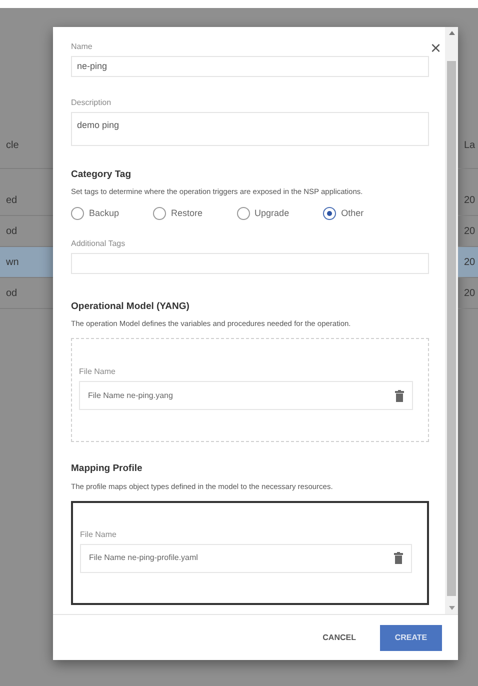 This screenshot has width=478, height=686. Describe the element at coordinates (101, 175) in the screenshot. I see `section-title: Category Tag` at that location.